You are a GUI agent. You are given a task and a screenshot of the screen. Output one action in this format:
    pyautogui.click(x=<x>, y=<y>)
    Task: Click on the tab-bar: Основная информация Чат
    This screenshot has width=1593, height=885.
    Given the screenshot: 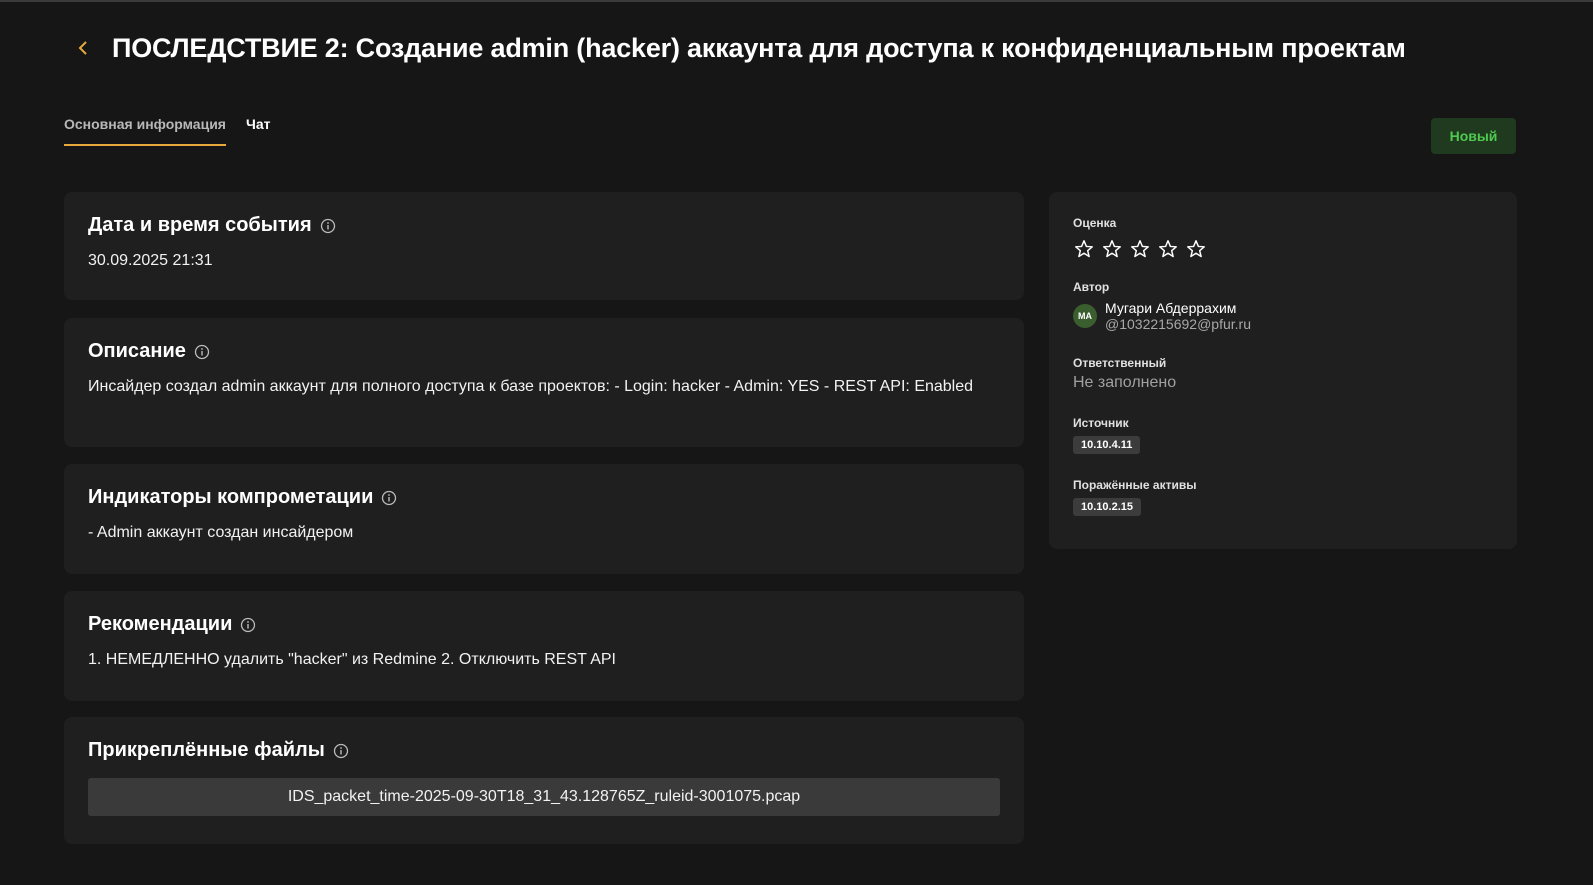 What is the action you would take?
    pyautogui.click(x=167, y=131)
    